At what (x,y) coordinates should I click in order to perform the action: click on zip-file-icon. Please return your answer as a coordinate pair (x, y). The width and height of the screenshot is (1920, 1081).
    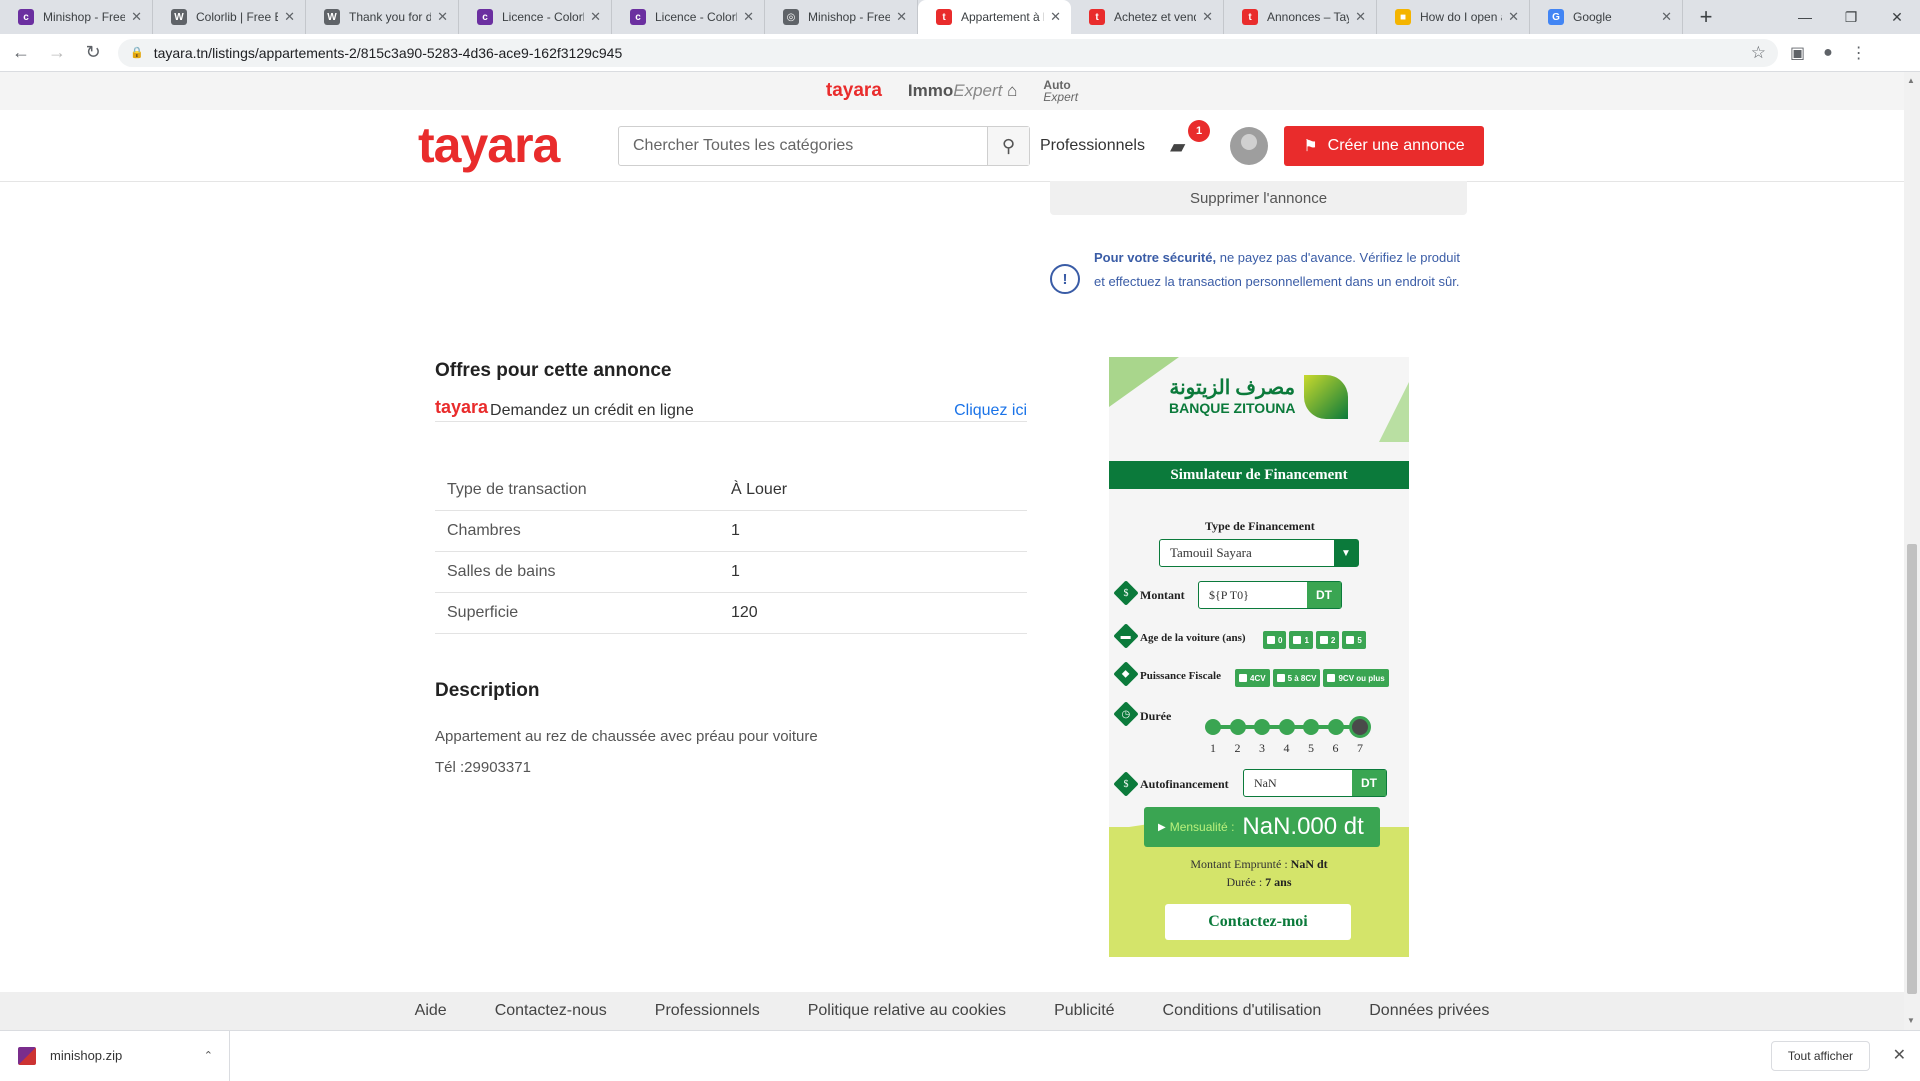
    Looking at the image, I should click on (27, 1055).